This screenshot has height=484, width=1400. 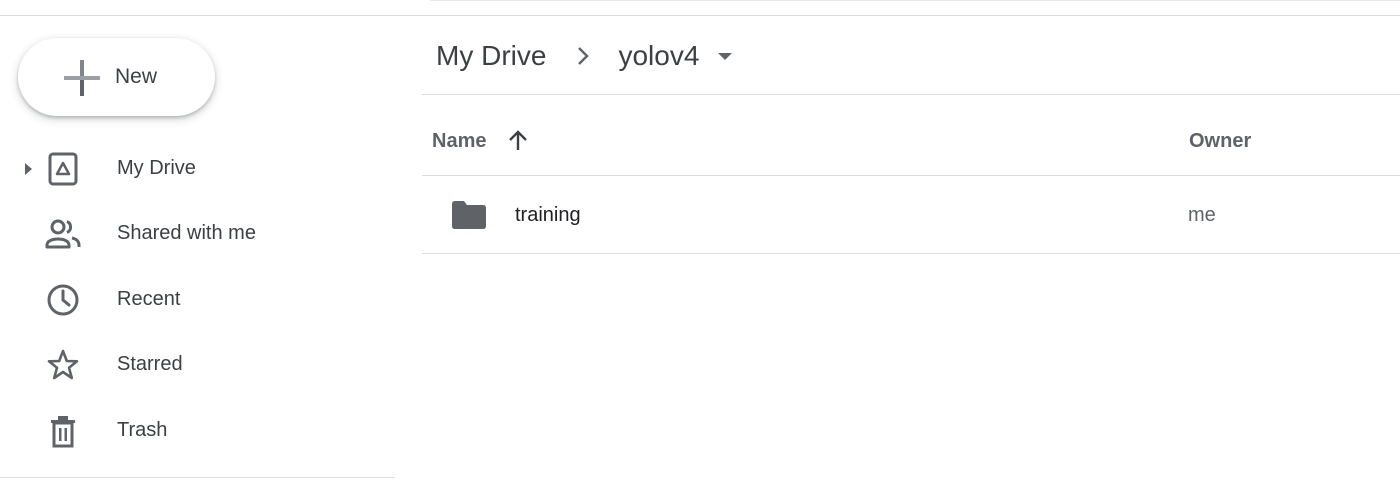 What do you see at coordinates (197, 431) in the screenshot?
I see `sidebar-item-trash: Trash` at bounding box center [197, 431].